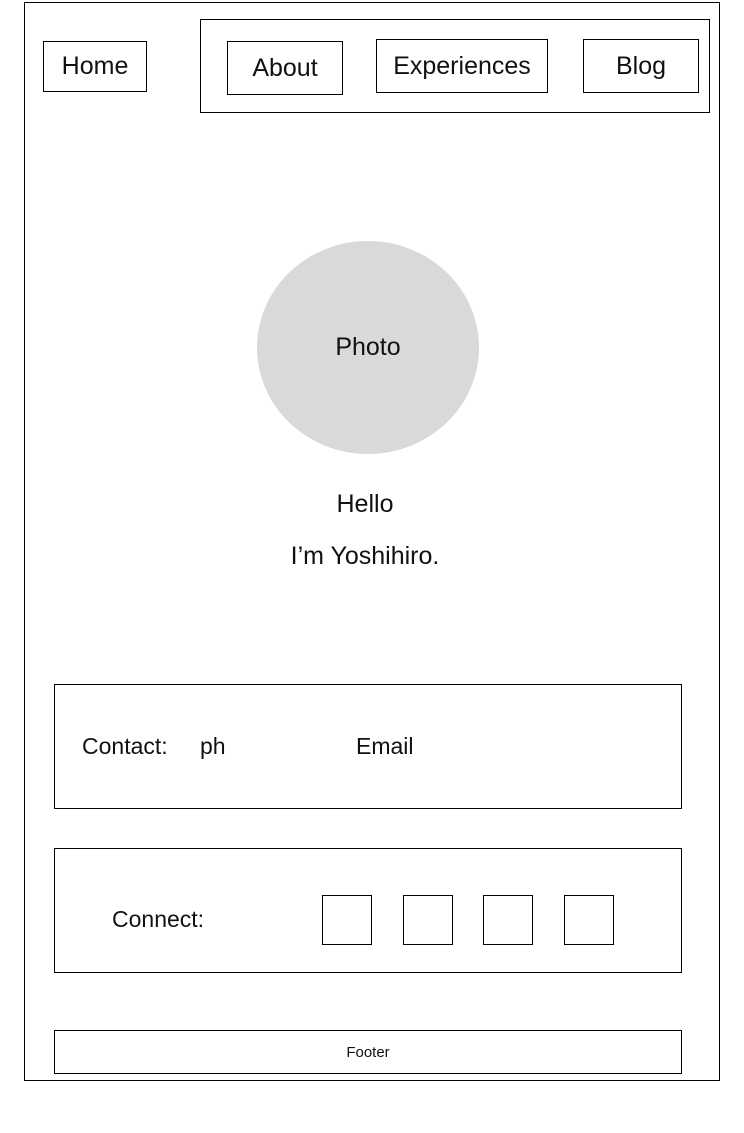  I want to click on footer: Footer, so click(368, 1052).